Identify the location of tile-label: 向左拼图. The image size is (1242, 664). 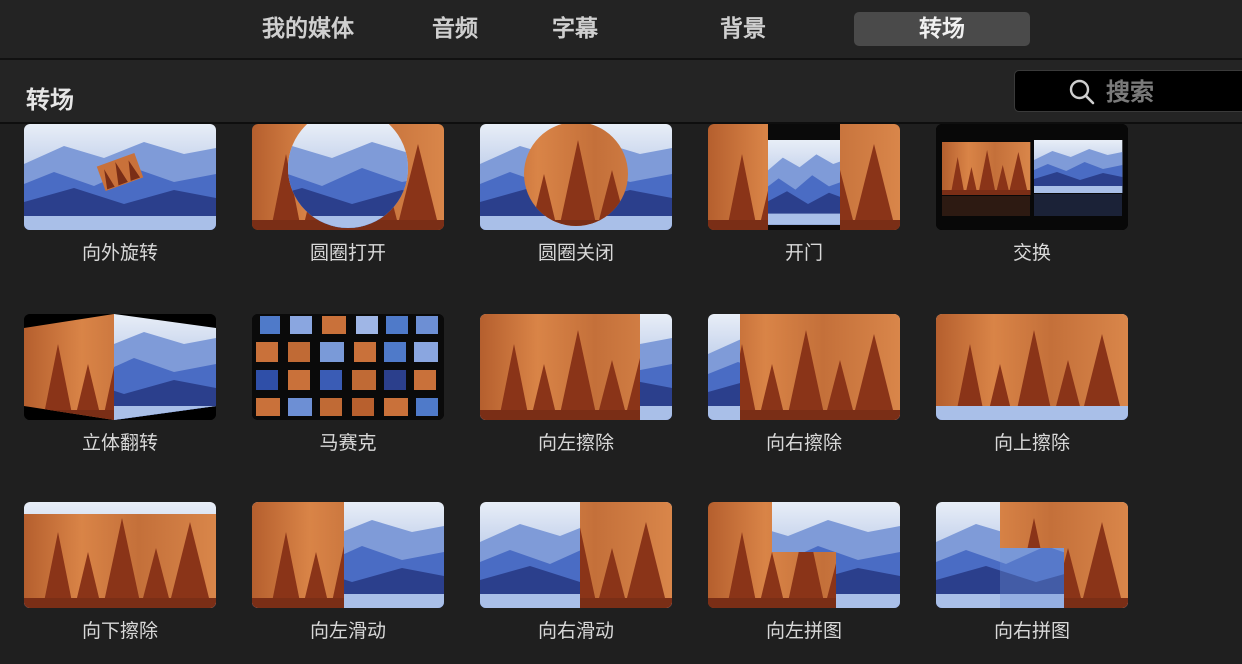
(803, 631).